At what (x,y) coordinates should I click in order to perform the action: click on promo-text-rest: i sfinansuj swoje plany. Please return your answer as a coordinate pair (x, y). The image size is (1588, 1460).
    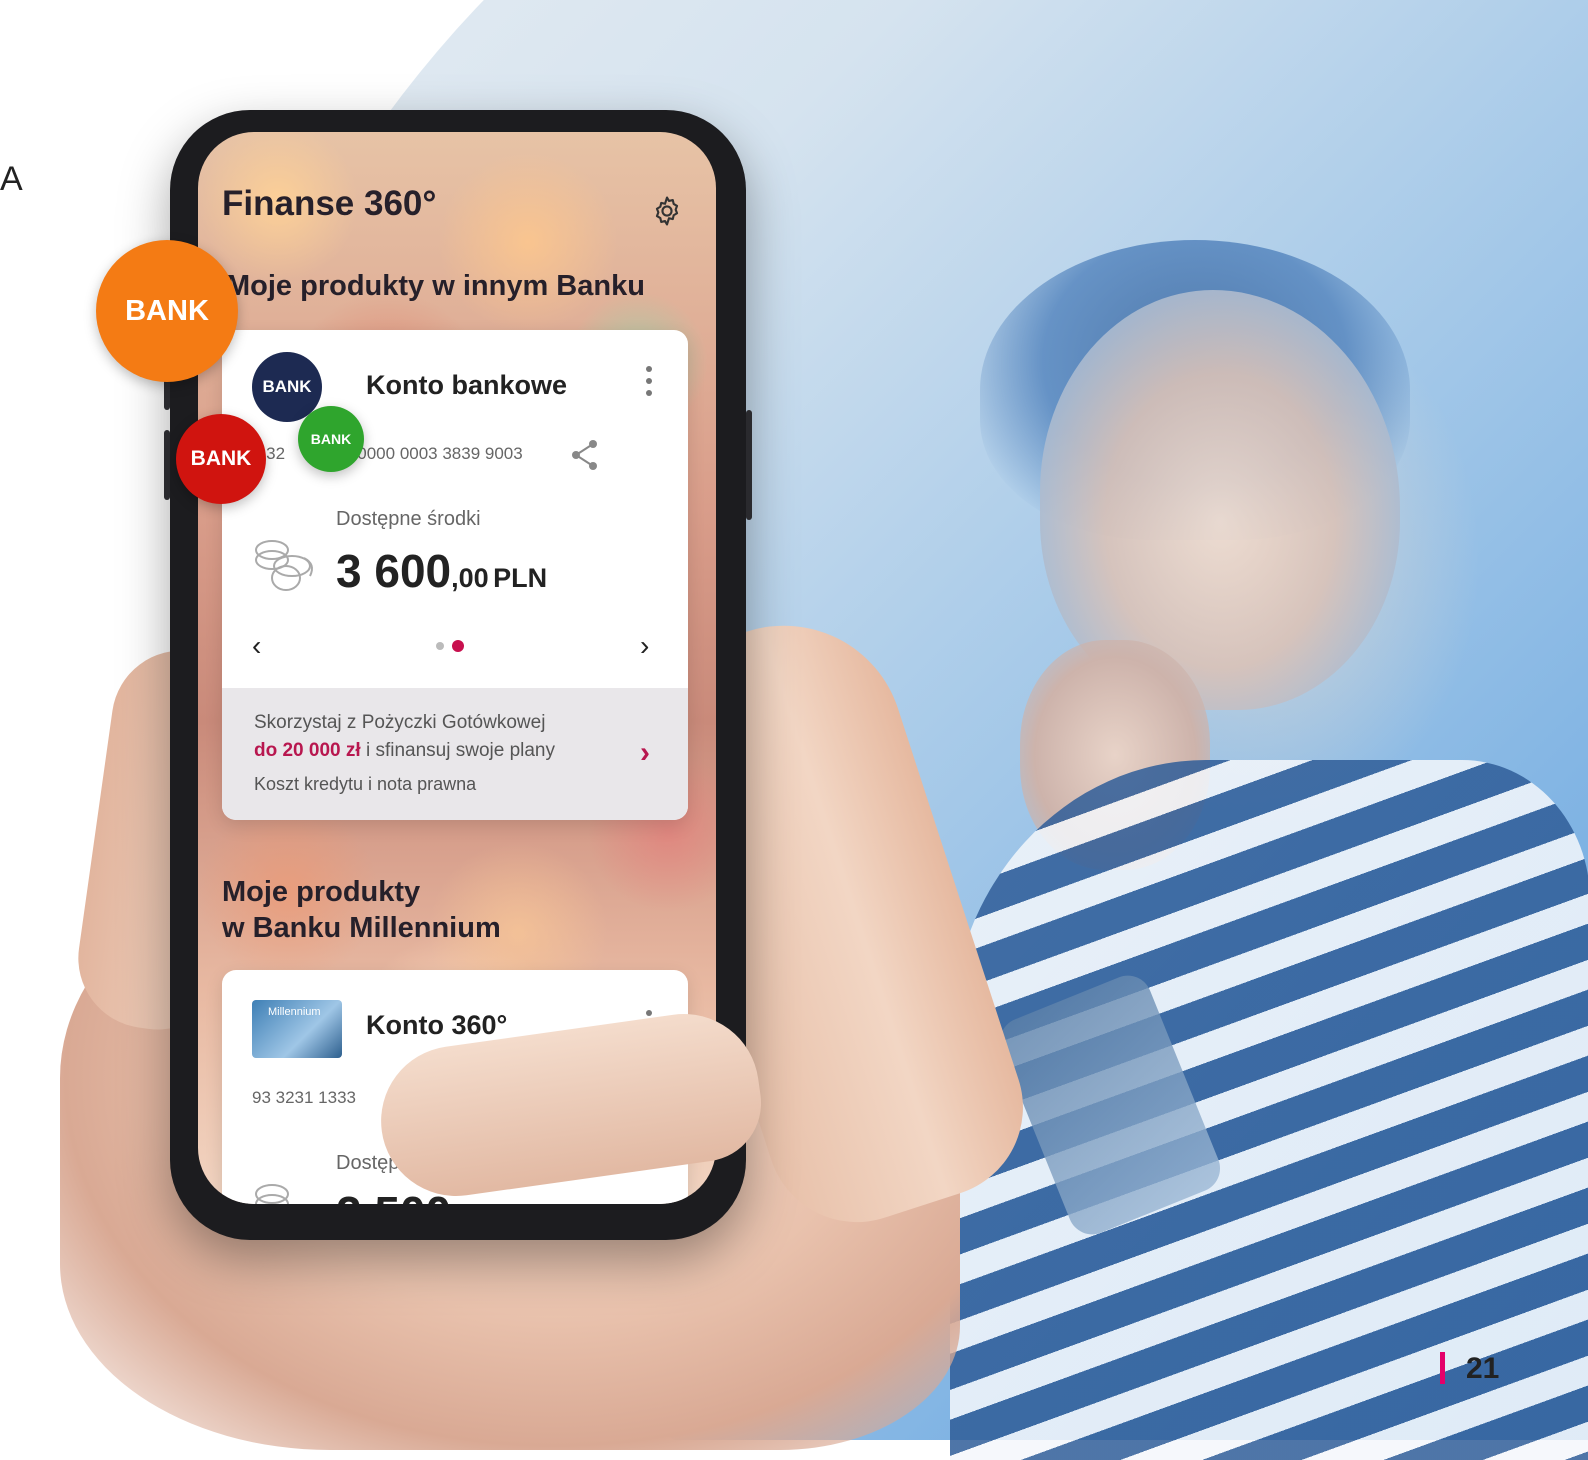
    Looking at the image, I should click on (457, 750).